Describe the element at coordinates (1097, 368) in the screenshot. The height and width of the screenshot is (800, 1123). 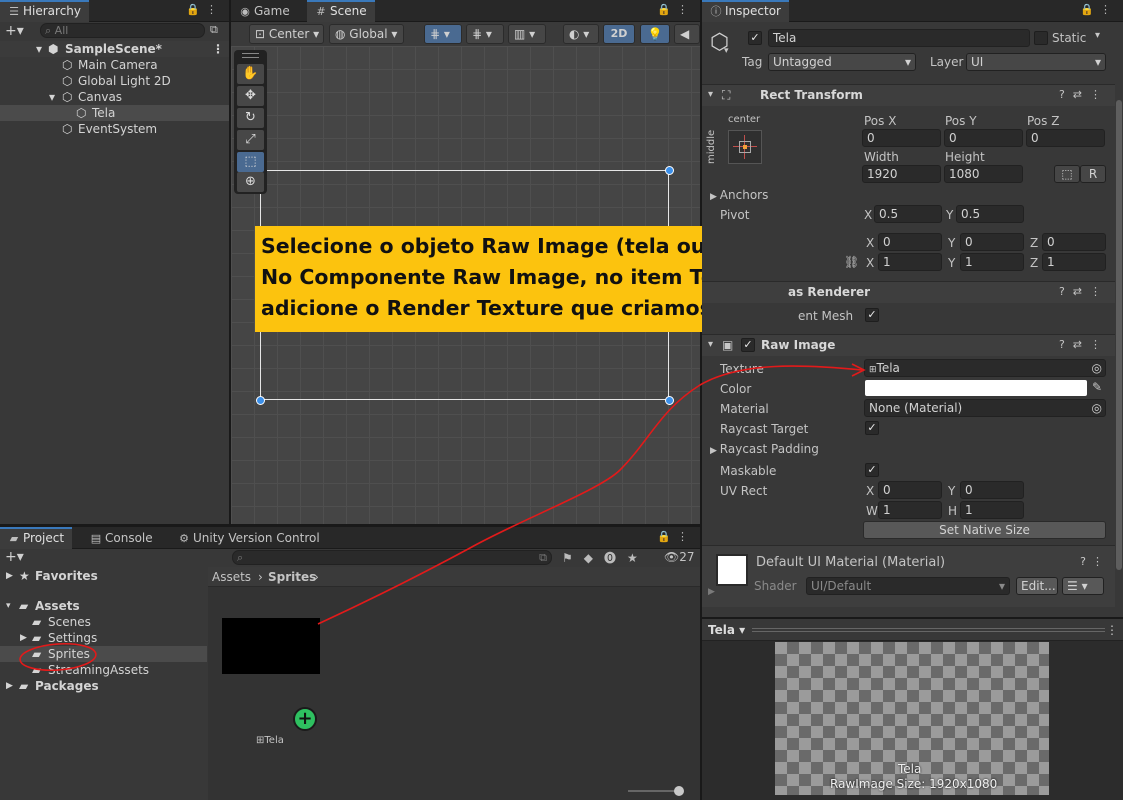
I see `object-picker-icon: ◎` at that location.